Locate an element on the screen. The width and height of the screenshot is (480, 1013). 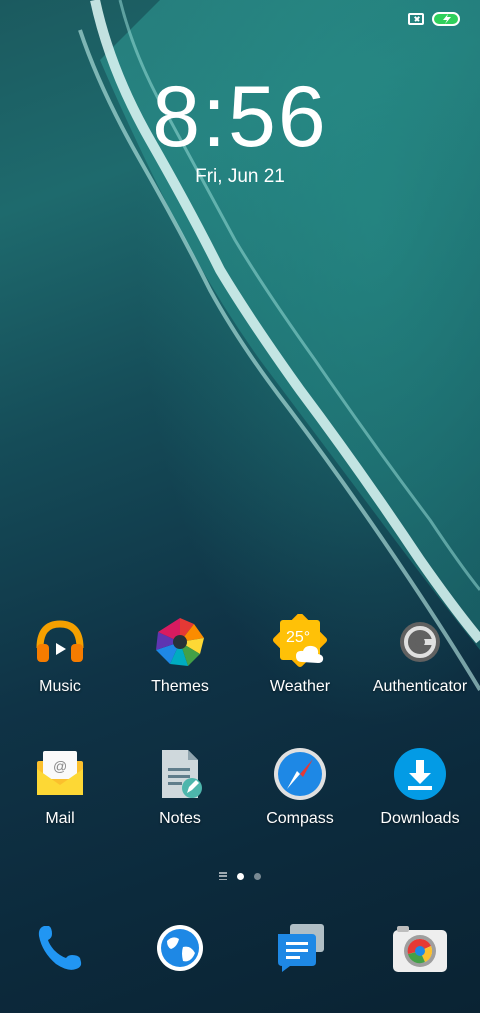
weather-temp: 25° is located at coordinates (298, 637).